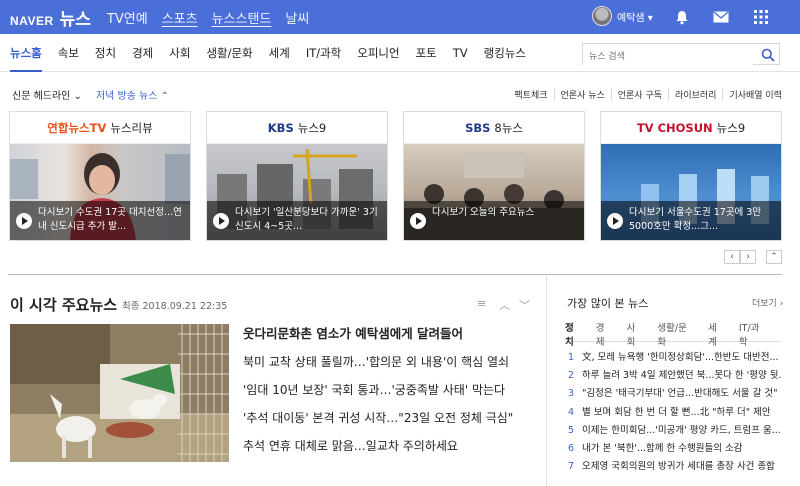 Image resolution: width=800 pixels, height=486 pixels. What do you see at coordinates (678, 467) in the screenshot?
I see `list-item-title: 오제영 국회의원의 방귀가 세대를 총장 사건 종합` at bounding box center [678, 467].